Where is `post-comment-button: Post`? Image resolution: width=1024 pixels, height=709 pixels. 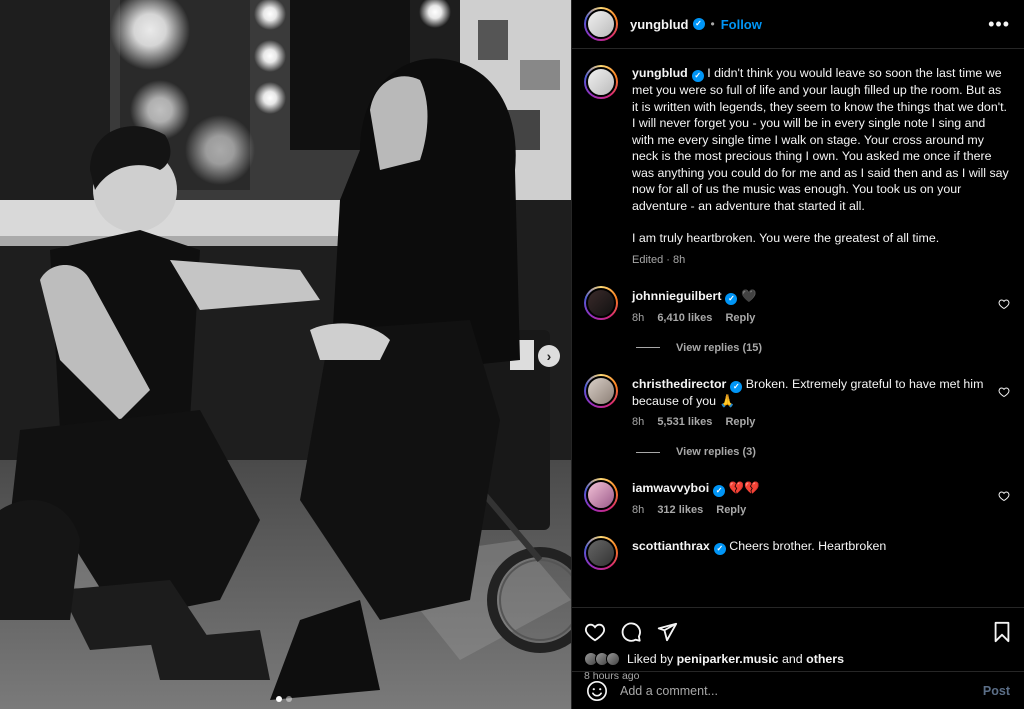 post-comment-button: Post is located at coordinates (996, 691).